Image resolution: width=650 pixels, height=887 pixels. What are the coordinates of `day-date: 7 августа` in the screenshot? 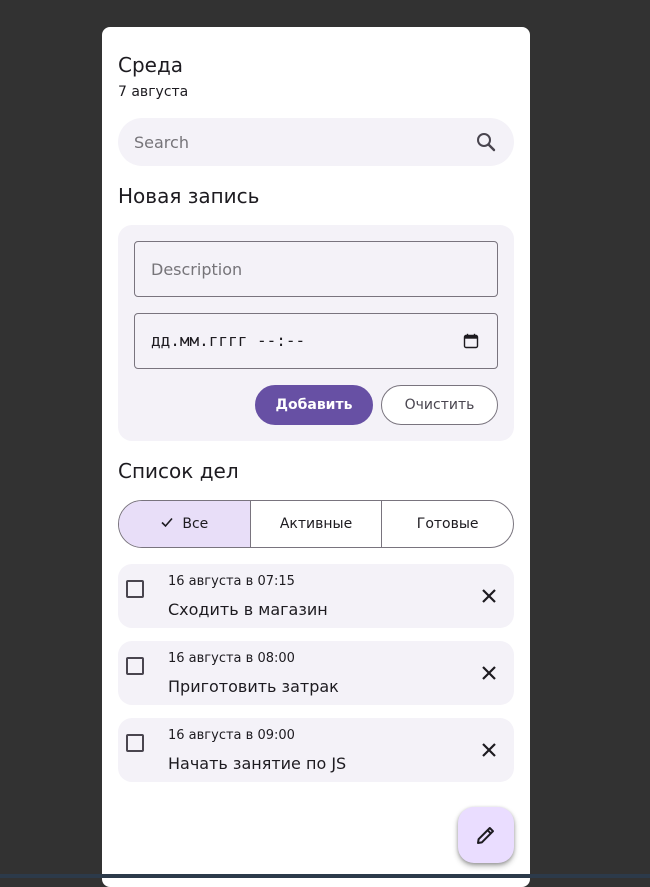 It's located at (153, 92).